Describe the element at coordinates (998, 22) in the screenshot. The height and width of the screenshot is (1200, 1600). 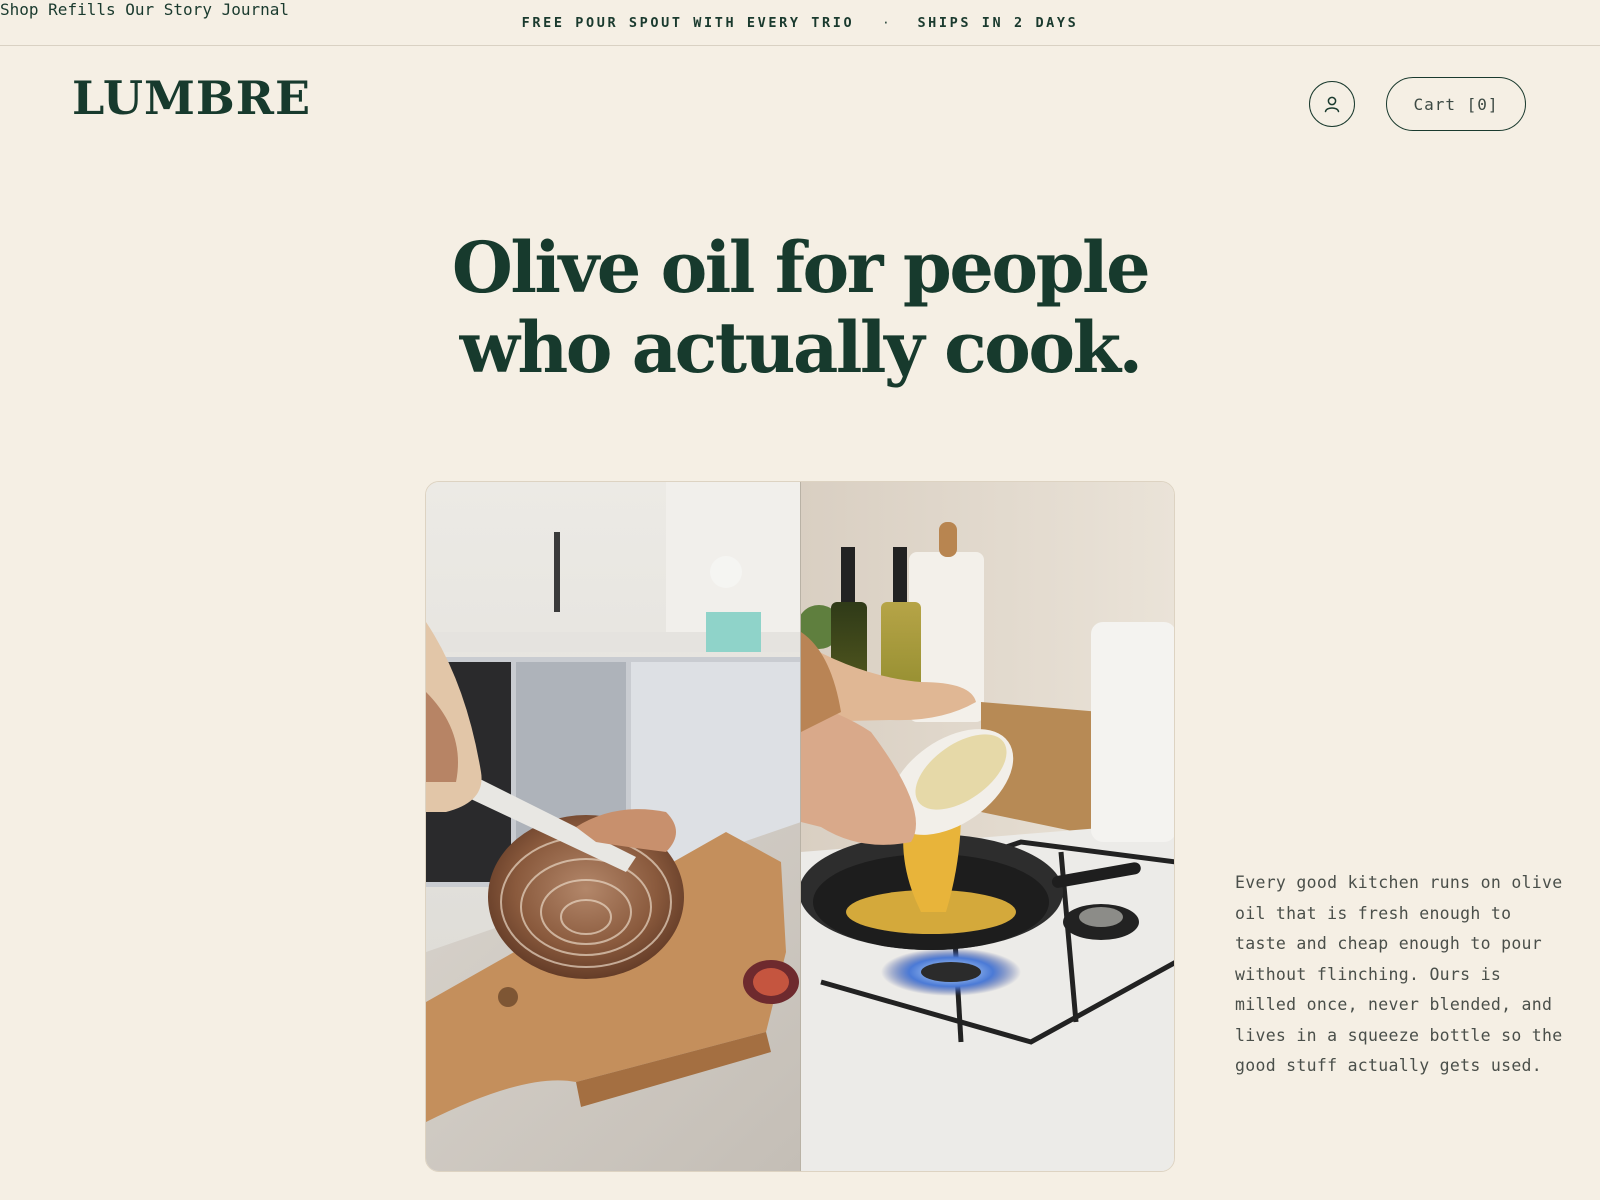
I see `announcement-shipping: SHIPS IN 2 DAYS` at that location.